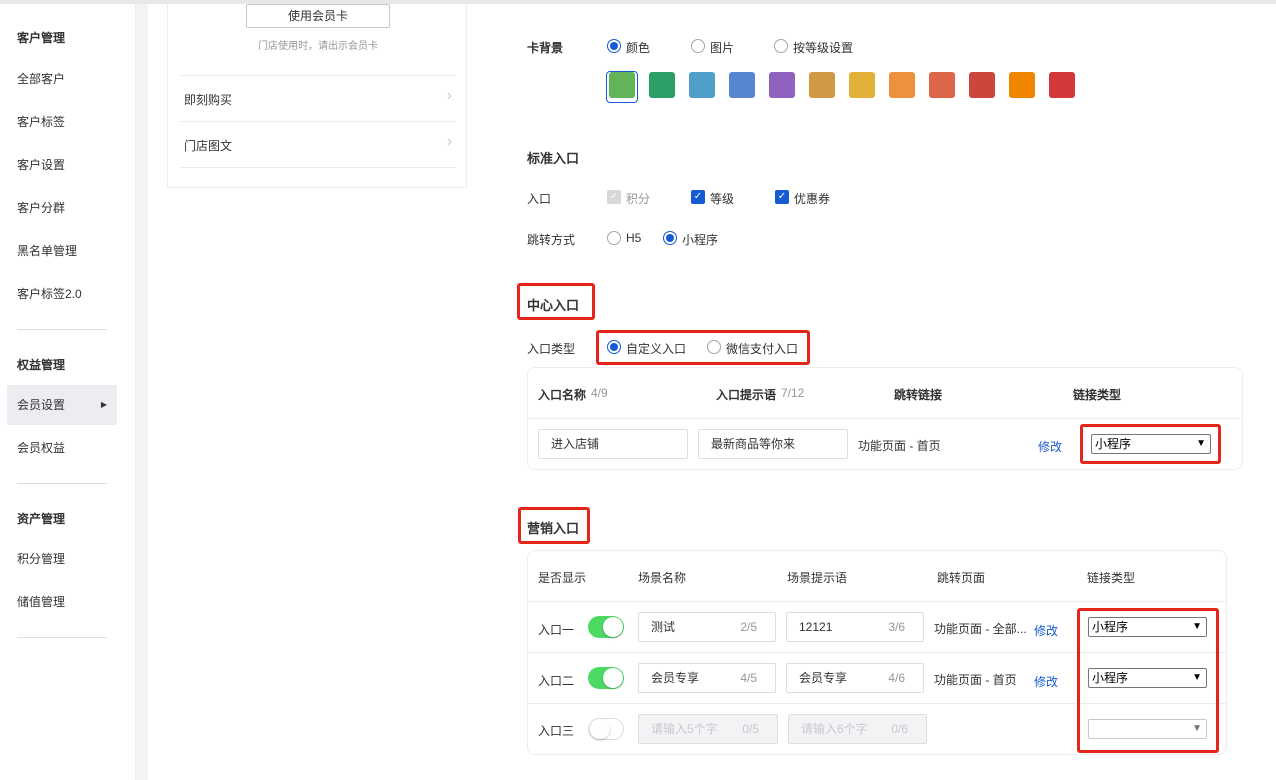 This screenshot has height=780, width=1276. Describe the element at coordinates (562, 578) in the screenshot. I see `col-show: 是否显示` at that location.